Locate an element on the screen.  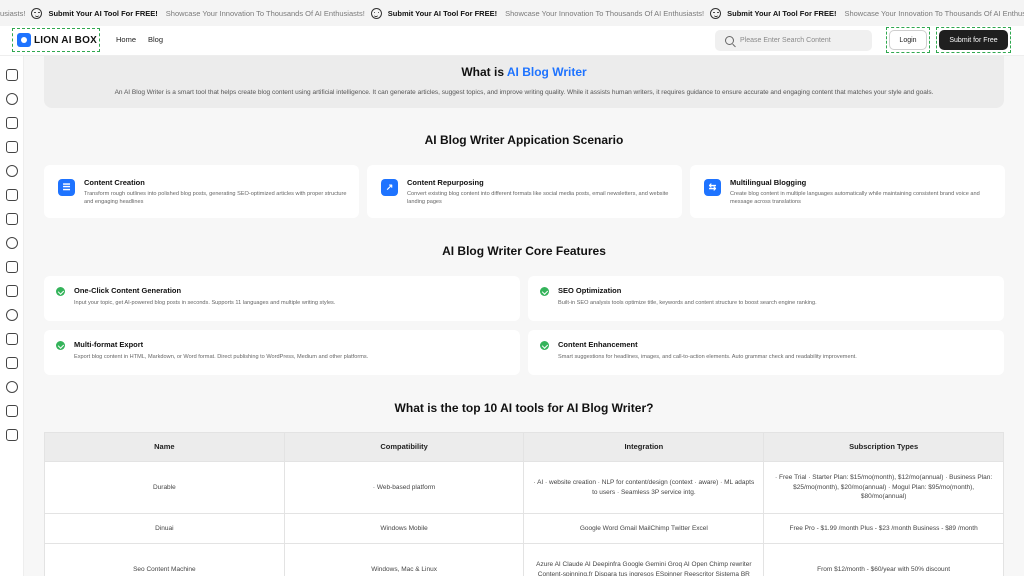
ticker-text: s Of AI Enthusiasts! is located at coordinates (13, 13).